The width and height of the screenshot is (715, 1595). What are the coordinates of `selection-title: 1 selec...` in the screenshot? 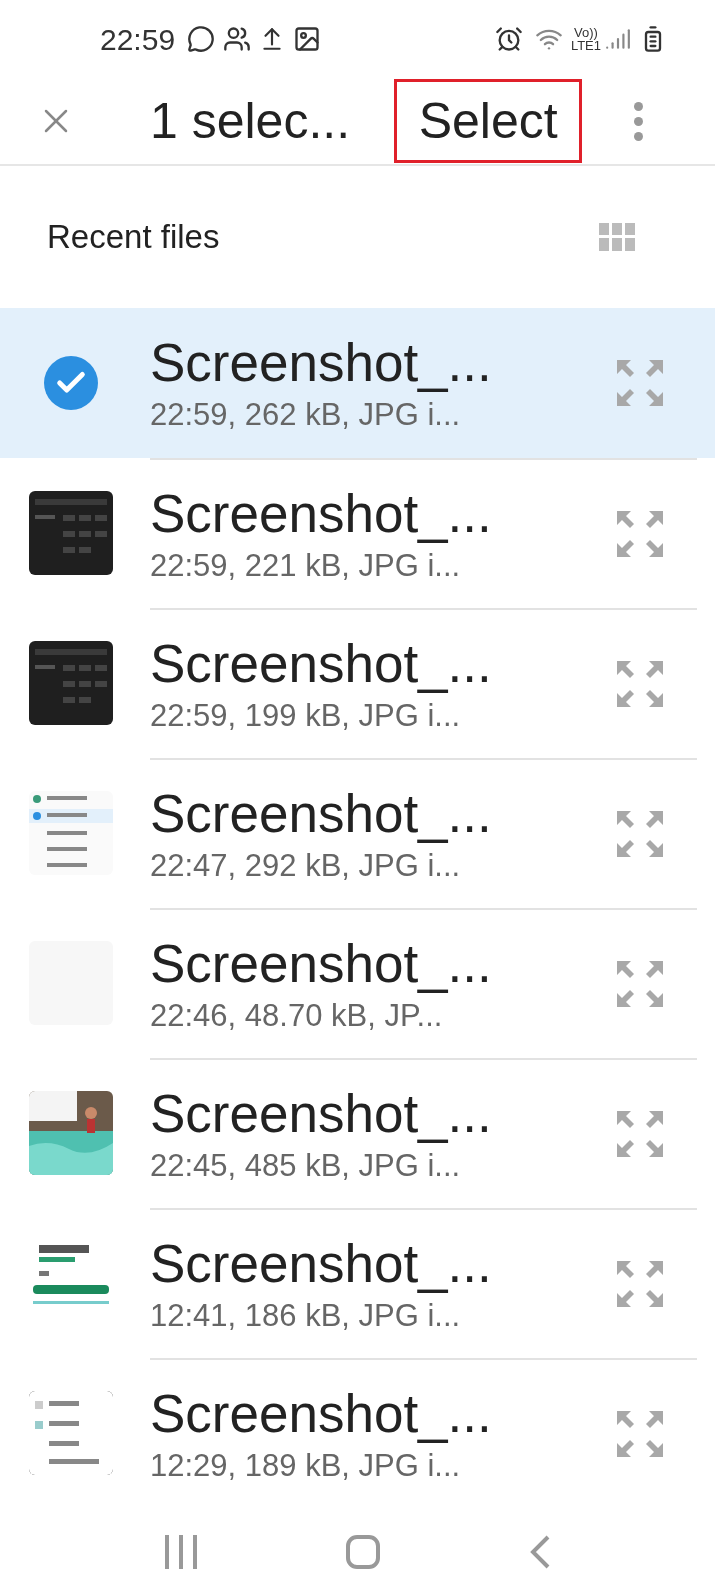 It's located at (250, 121).